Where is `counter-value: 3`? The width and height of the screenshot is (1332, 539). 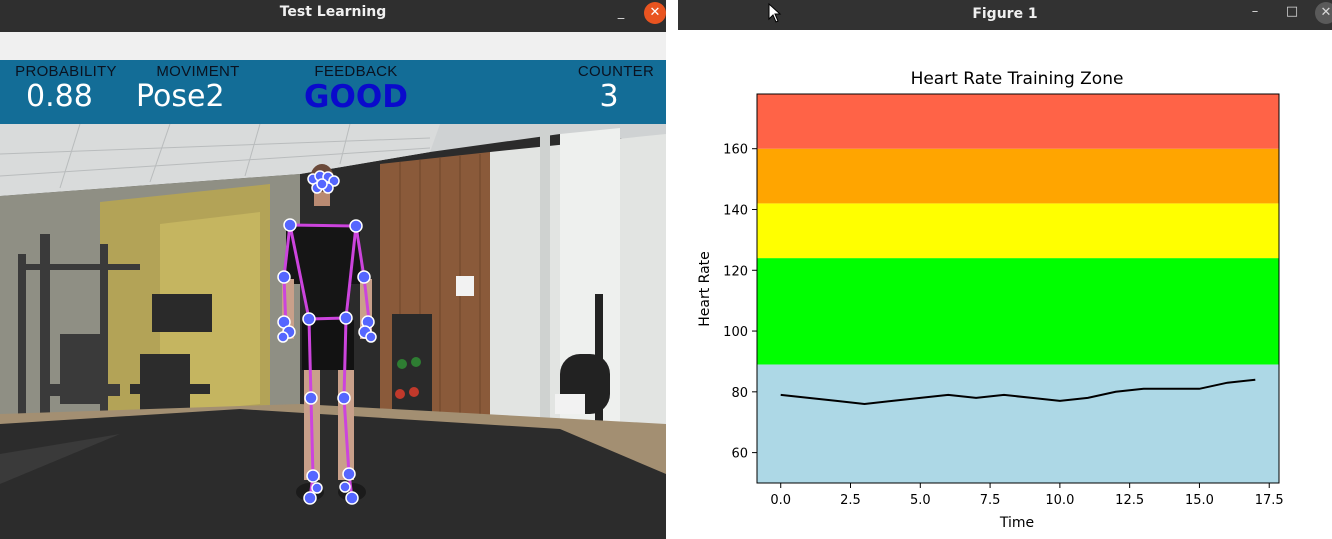
counter-value: 3 is located at coordinates (609, 96).